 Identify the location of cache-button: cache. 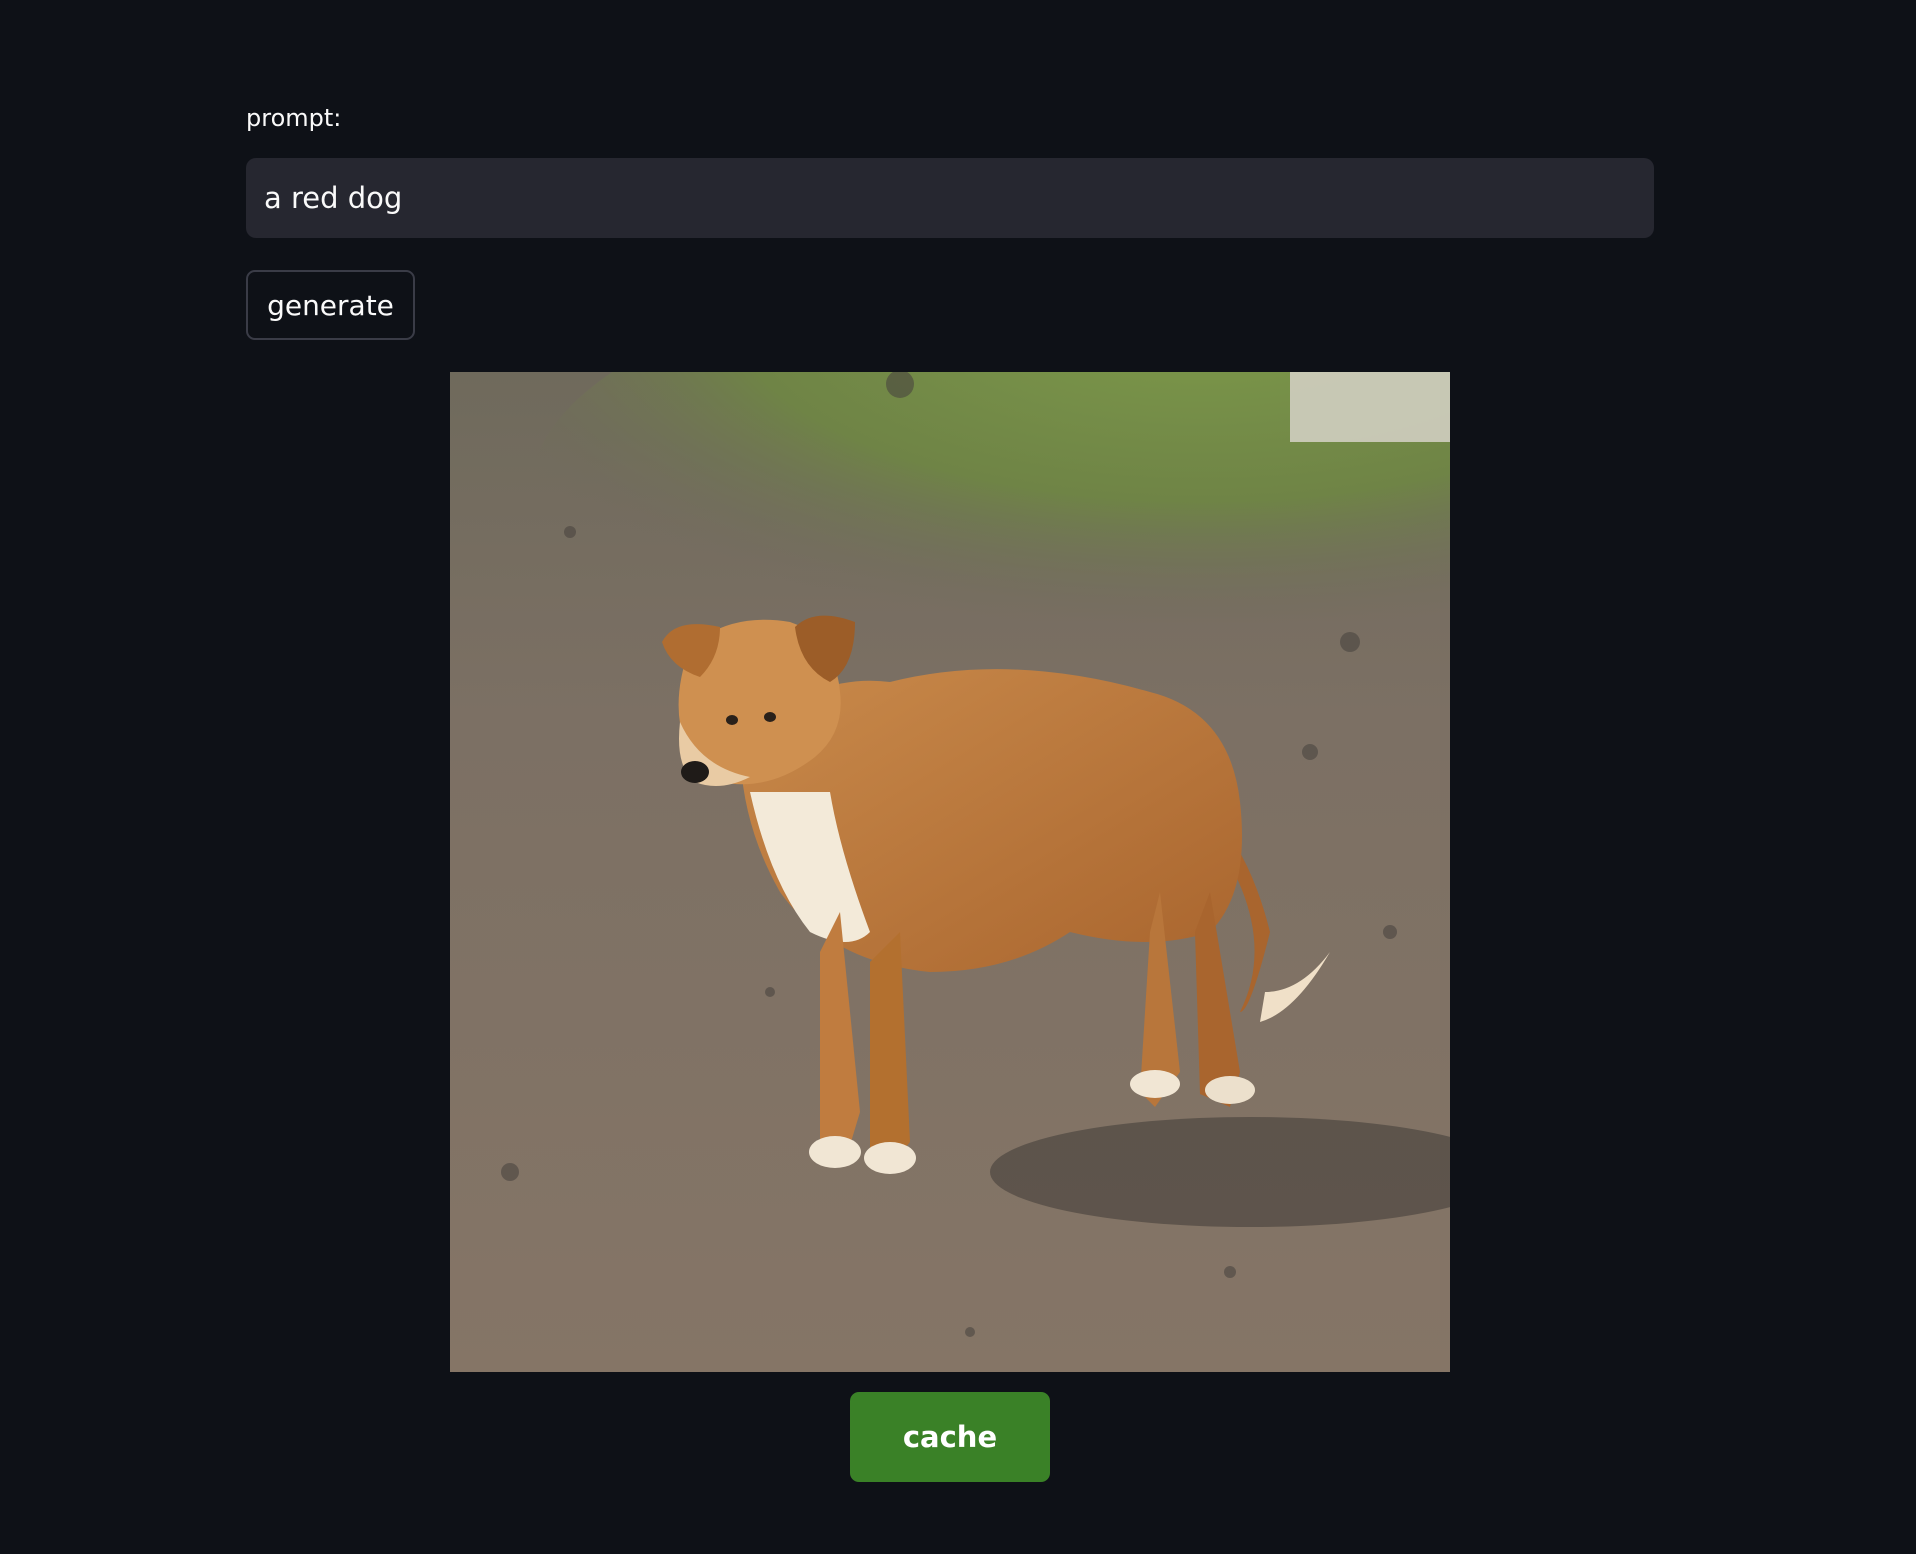
(950, 1437).